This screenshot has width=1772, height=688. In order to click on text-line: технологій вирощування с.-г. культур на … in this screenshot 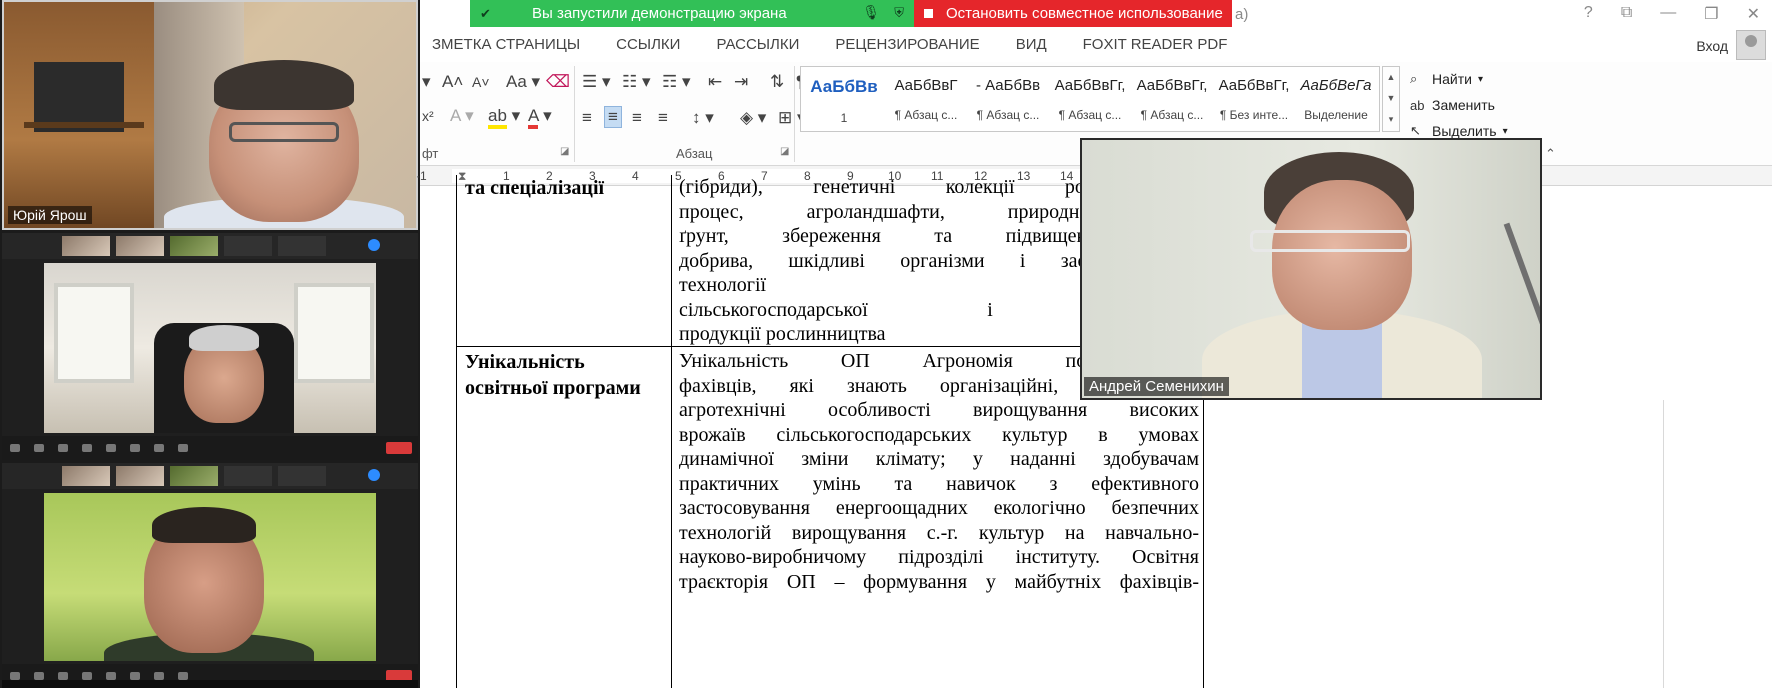, I will do `click(939, 532)`.